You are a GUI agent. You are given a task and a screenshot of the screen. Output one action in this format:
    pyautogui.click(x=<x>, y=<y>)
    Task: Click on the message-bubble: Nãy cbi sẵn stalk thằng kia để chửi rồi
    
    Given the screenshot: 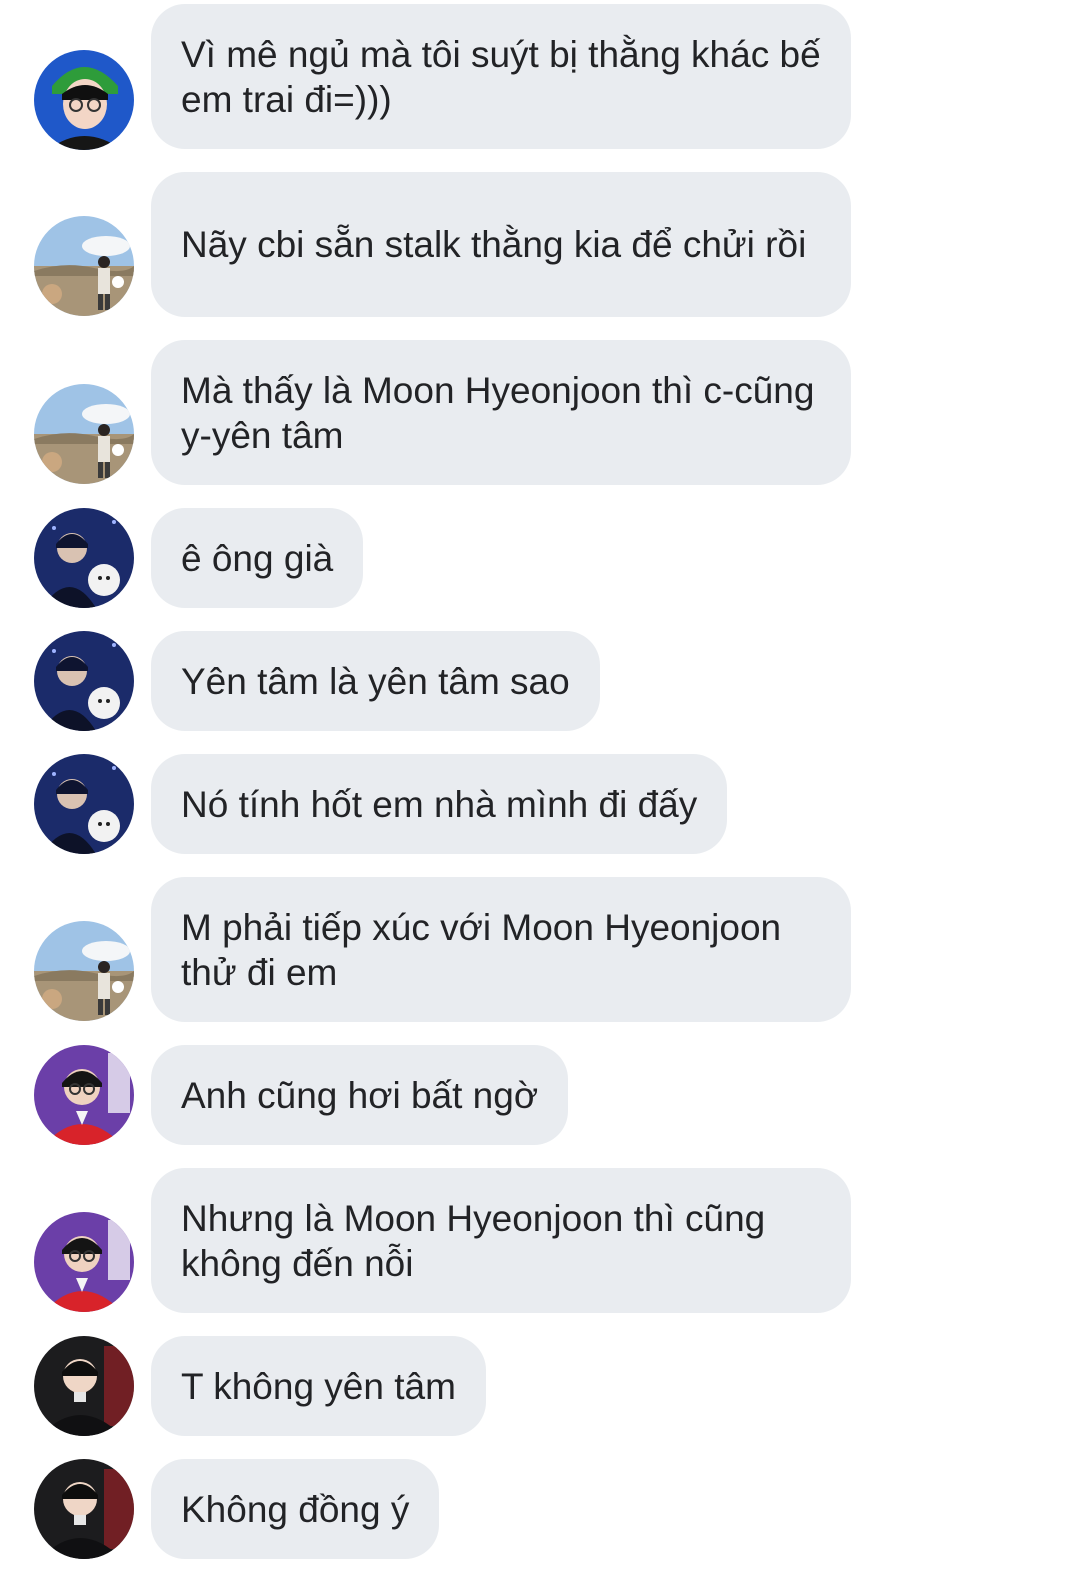 What is the action you would take?
    pyautogui.click(x=501, y=244)
    